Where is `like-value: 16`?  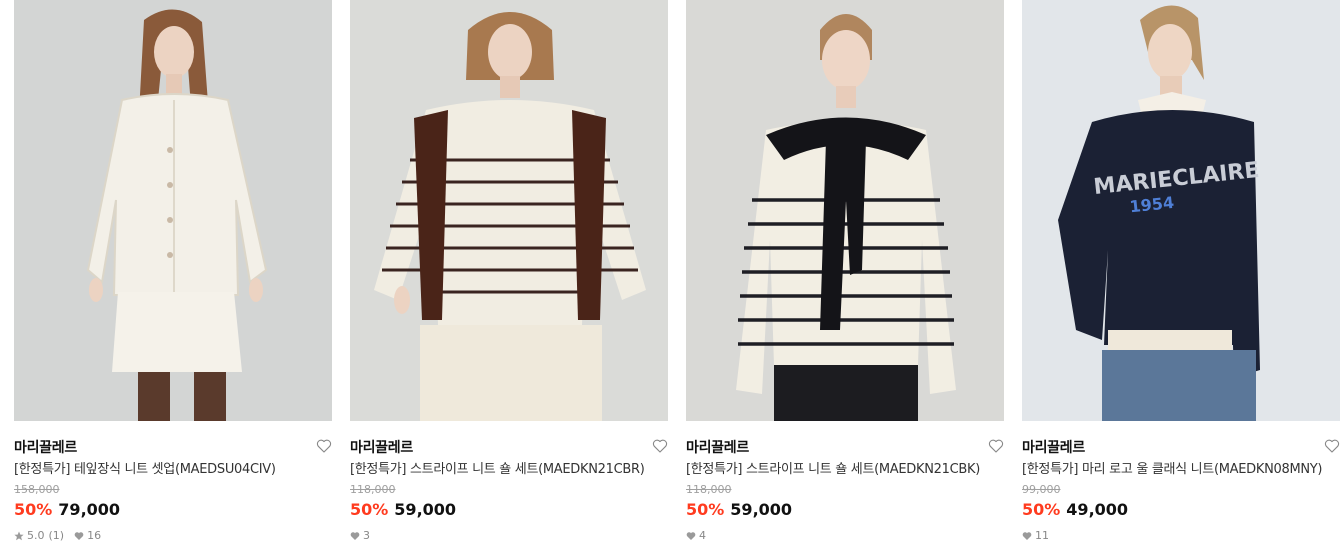
like-value: 16 is located at coordinates (94, 535).